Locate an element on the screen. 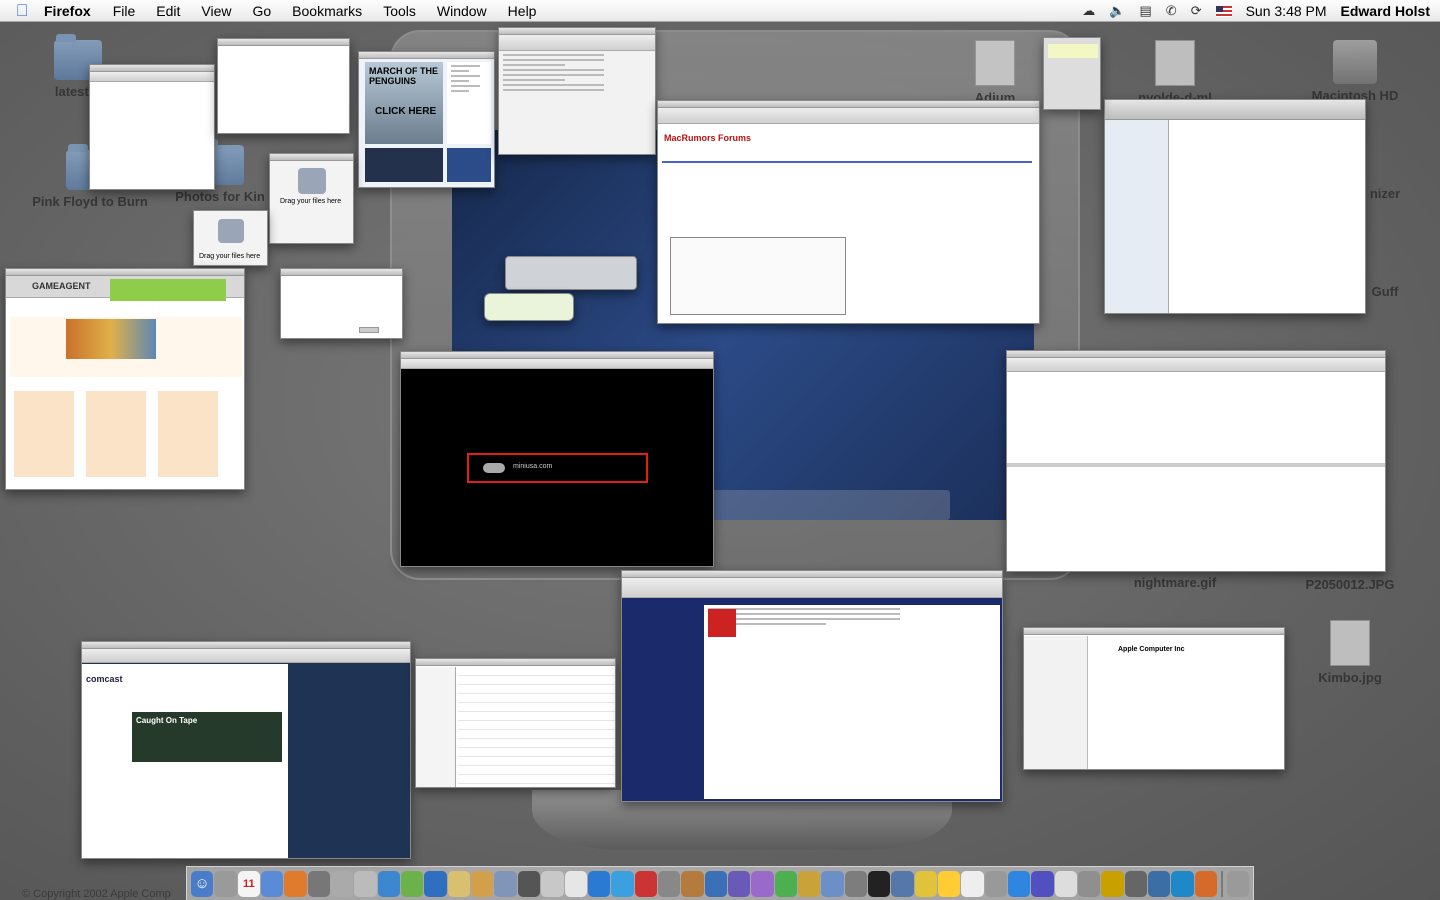 The width and height of the screenshot is (1440, 900). menu-clock: Sun 3:48 PM is located at coordinates (1286, 11).